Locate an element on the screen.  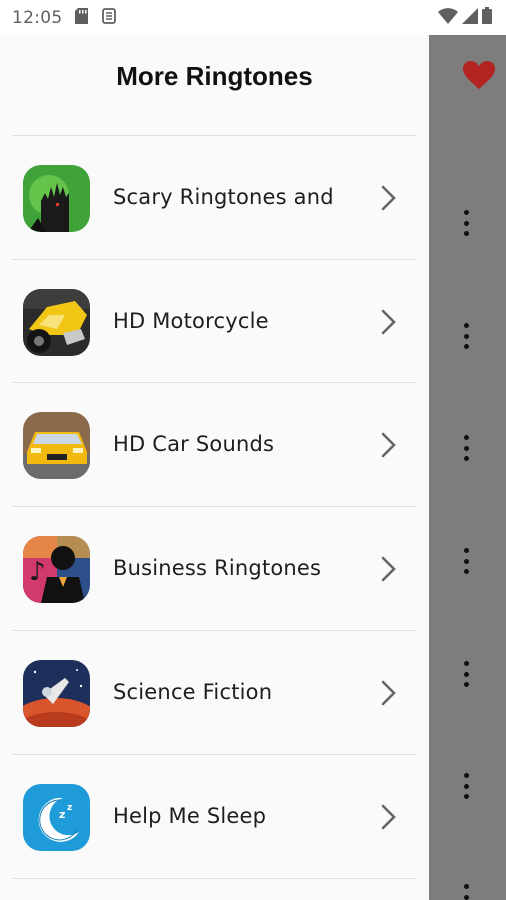
list-item-hd-car-sounds: HD Car Sounds is located at coordinates (214, 444).